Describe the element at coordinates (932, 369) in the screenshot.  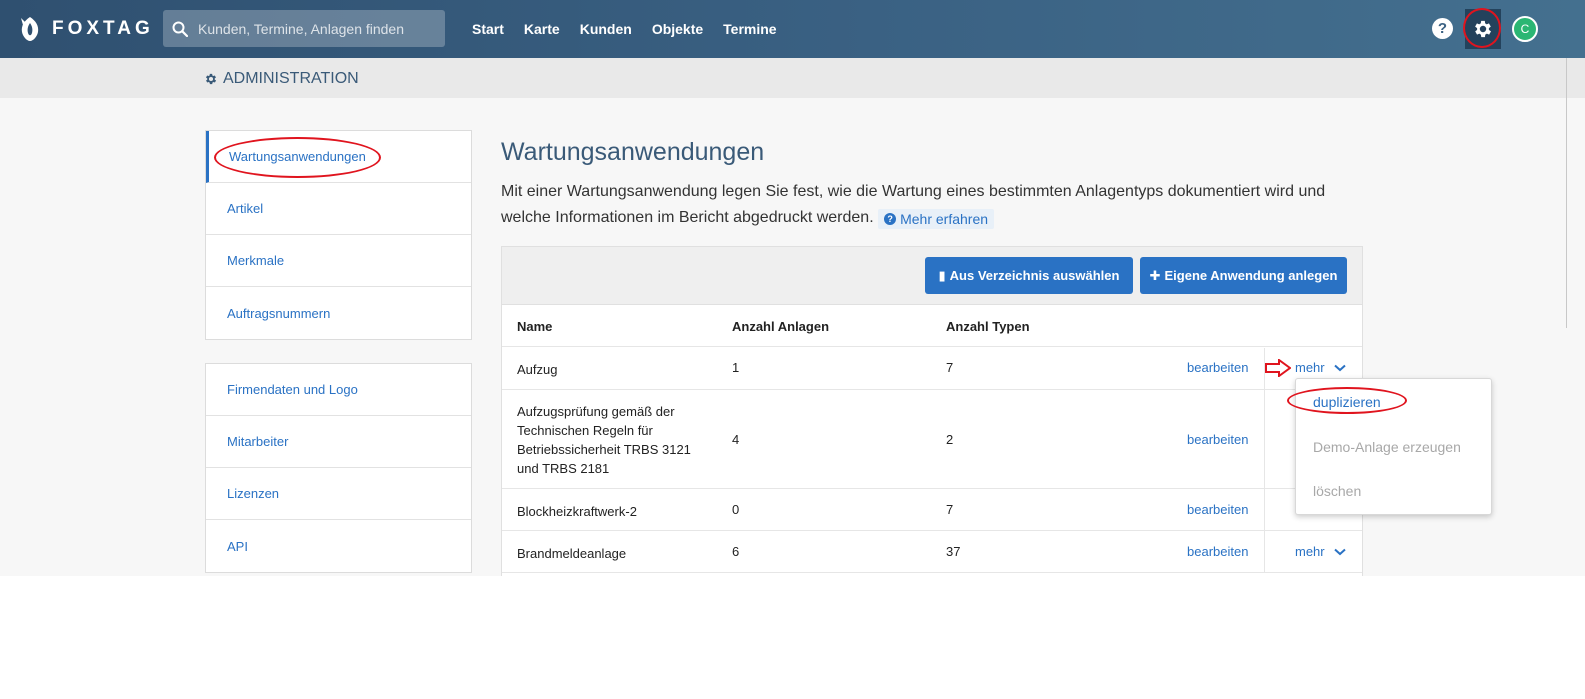
I see `table-row: Aufzug 1 7 bearbeiten mehr` at that location.